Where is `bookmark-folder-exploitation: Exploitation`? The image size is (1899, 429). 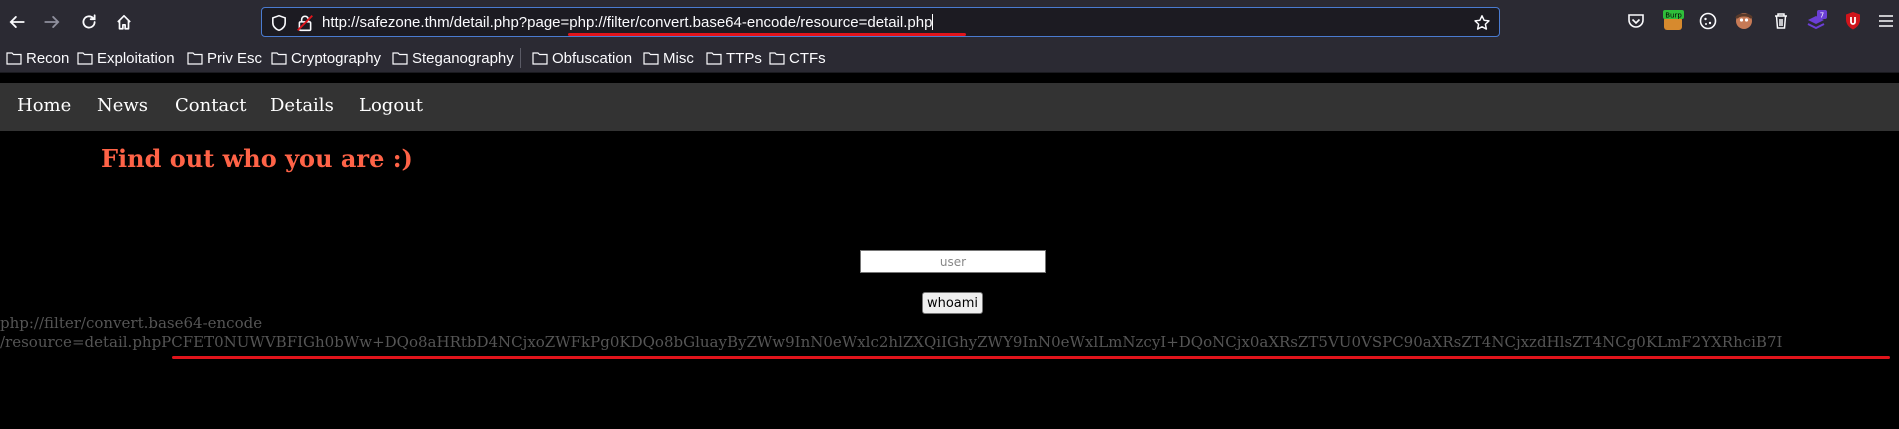 bookmark-folder-exploitation: Exploitation is located at coordinates (126, 58).